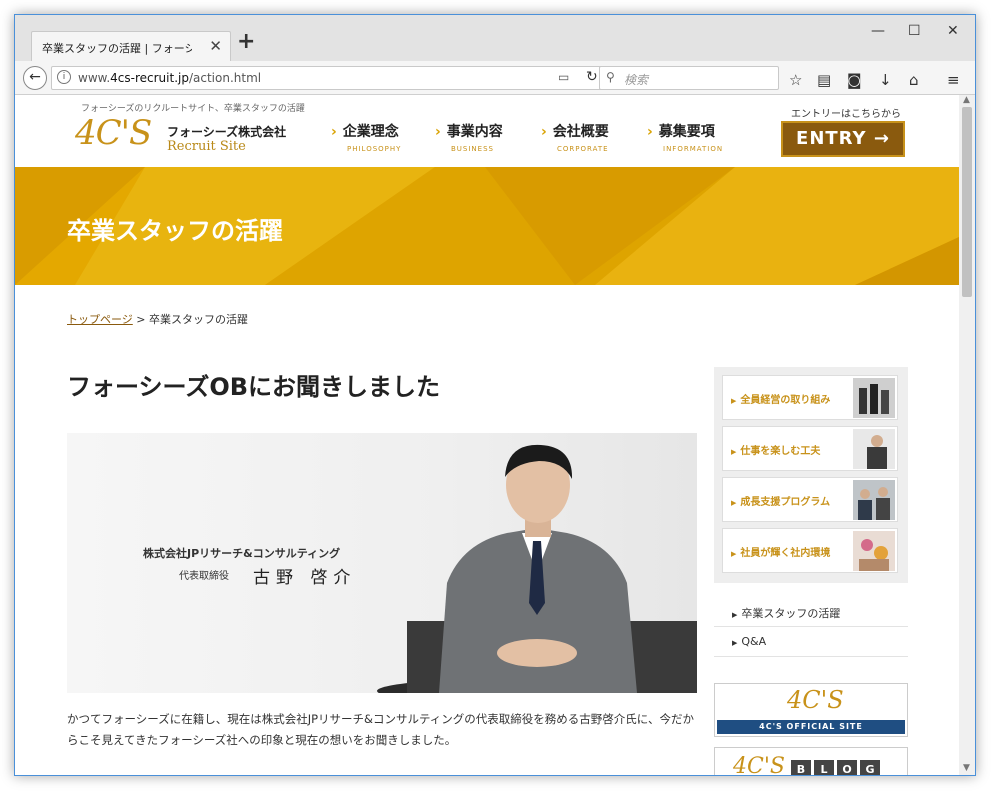 This screenshot has width=1000, height=800. What do you see at coordinates (215, 46) in the screenshot?
I see `tab-close-icon: ✕` at bounding box center [215, 46].